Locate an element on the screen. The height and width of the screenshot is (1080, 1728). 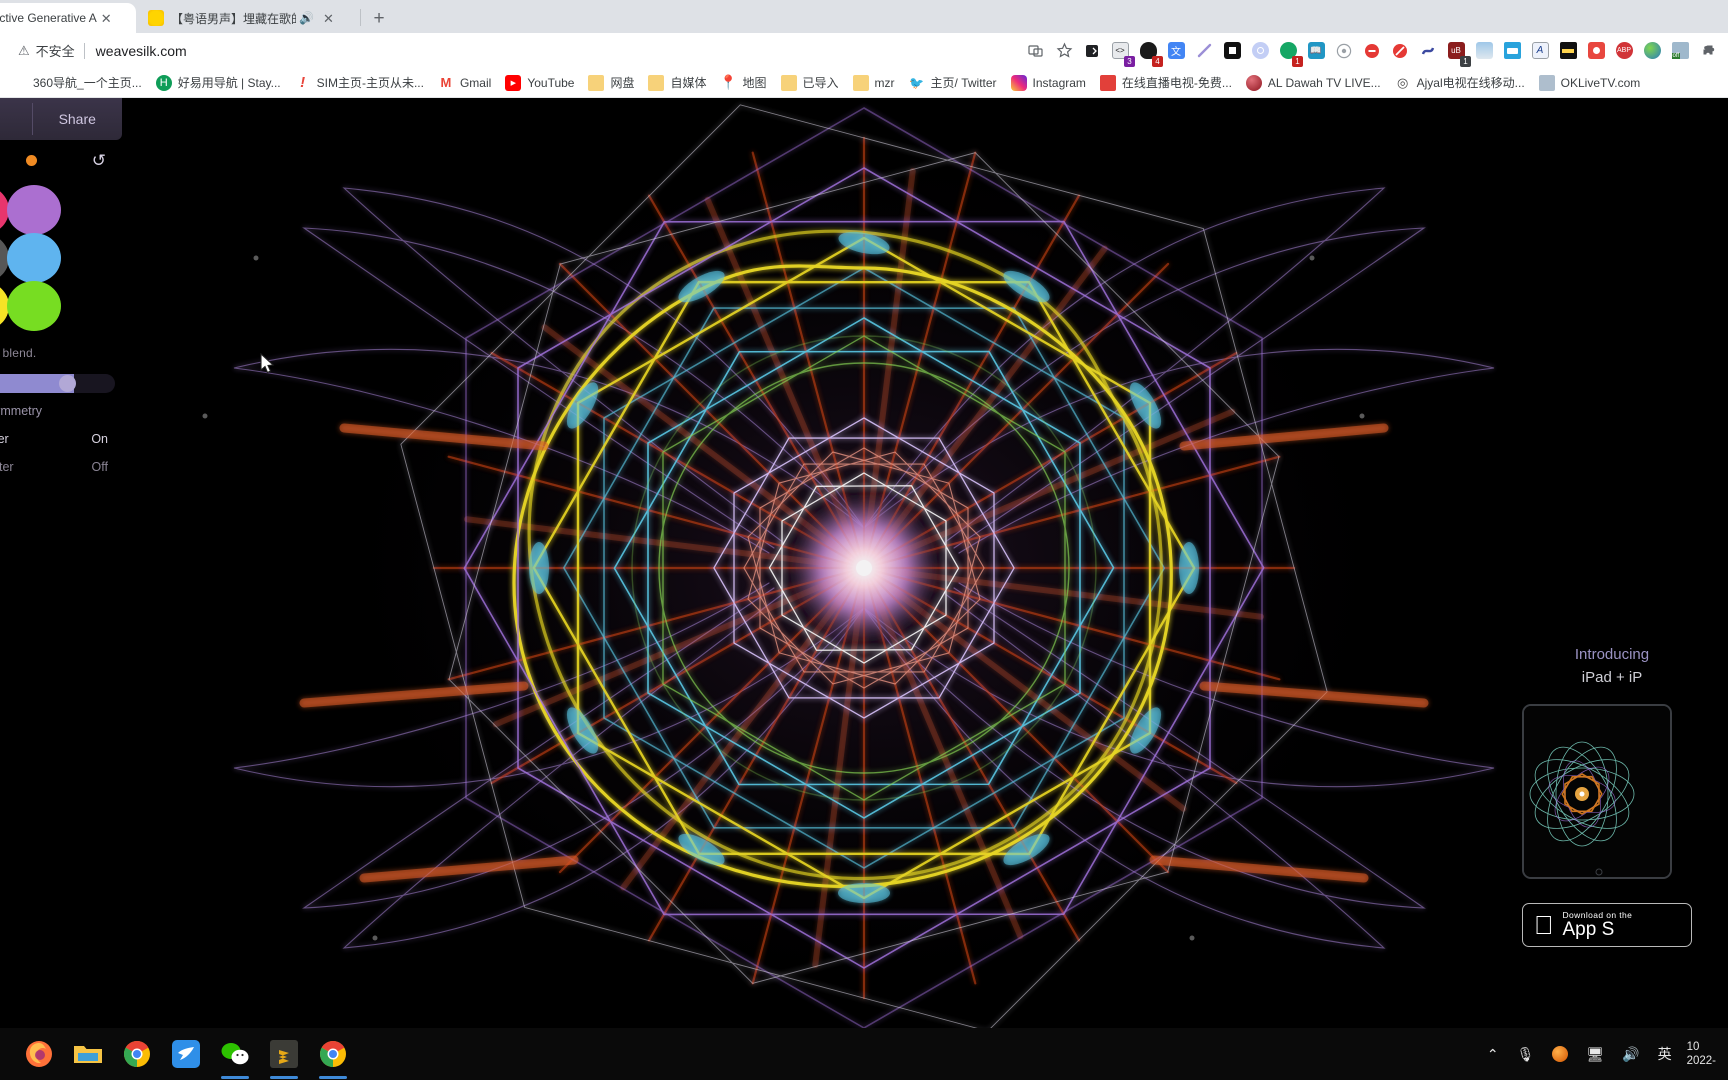
swatch-purple is located at coordinates (34, 210).